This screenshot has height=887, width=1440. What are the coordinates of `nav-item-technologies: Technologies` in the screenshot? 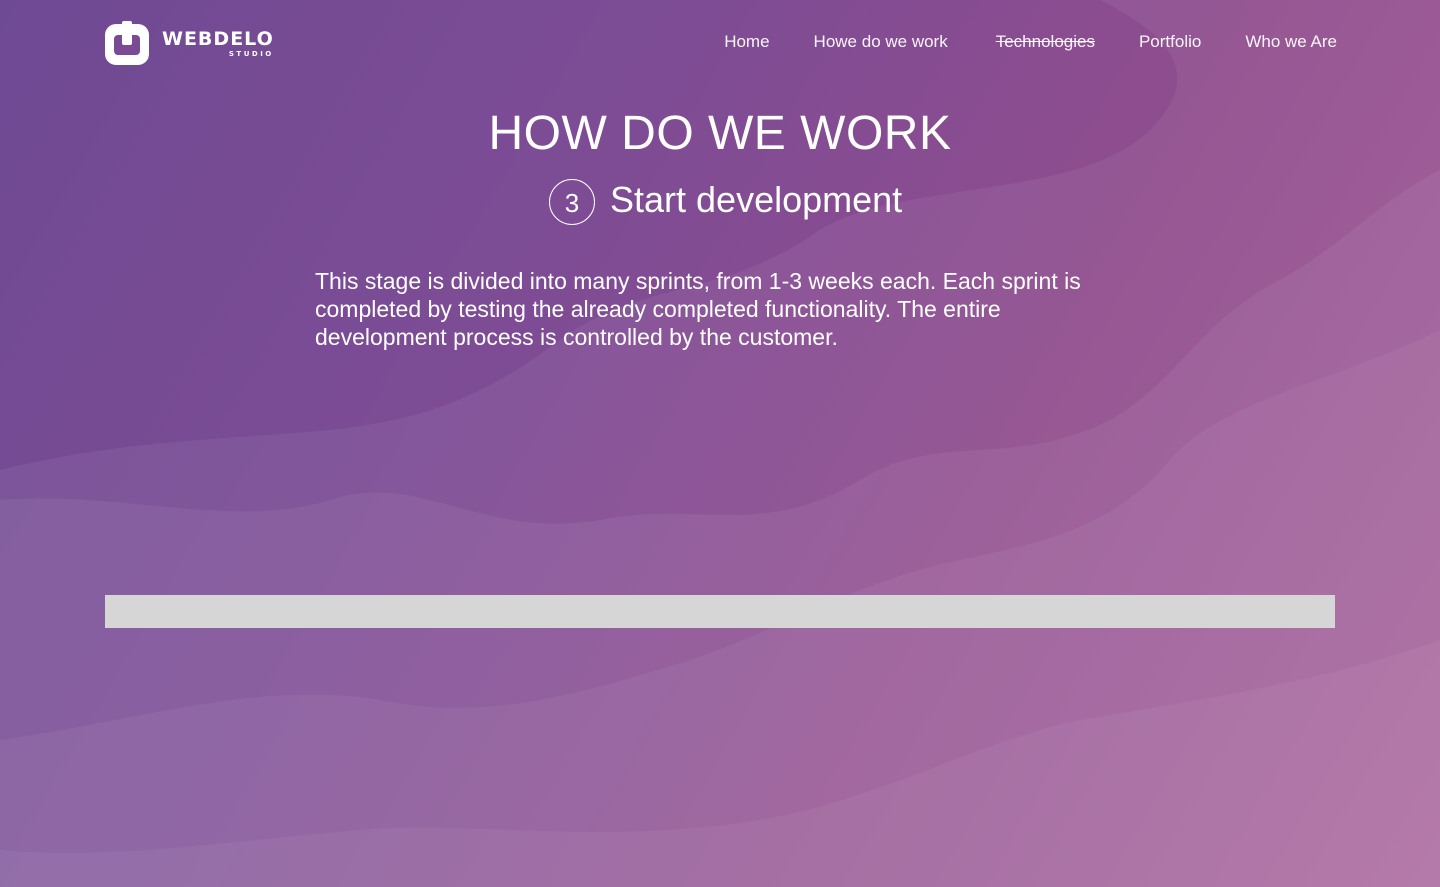 It's located at (1045, 42).